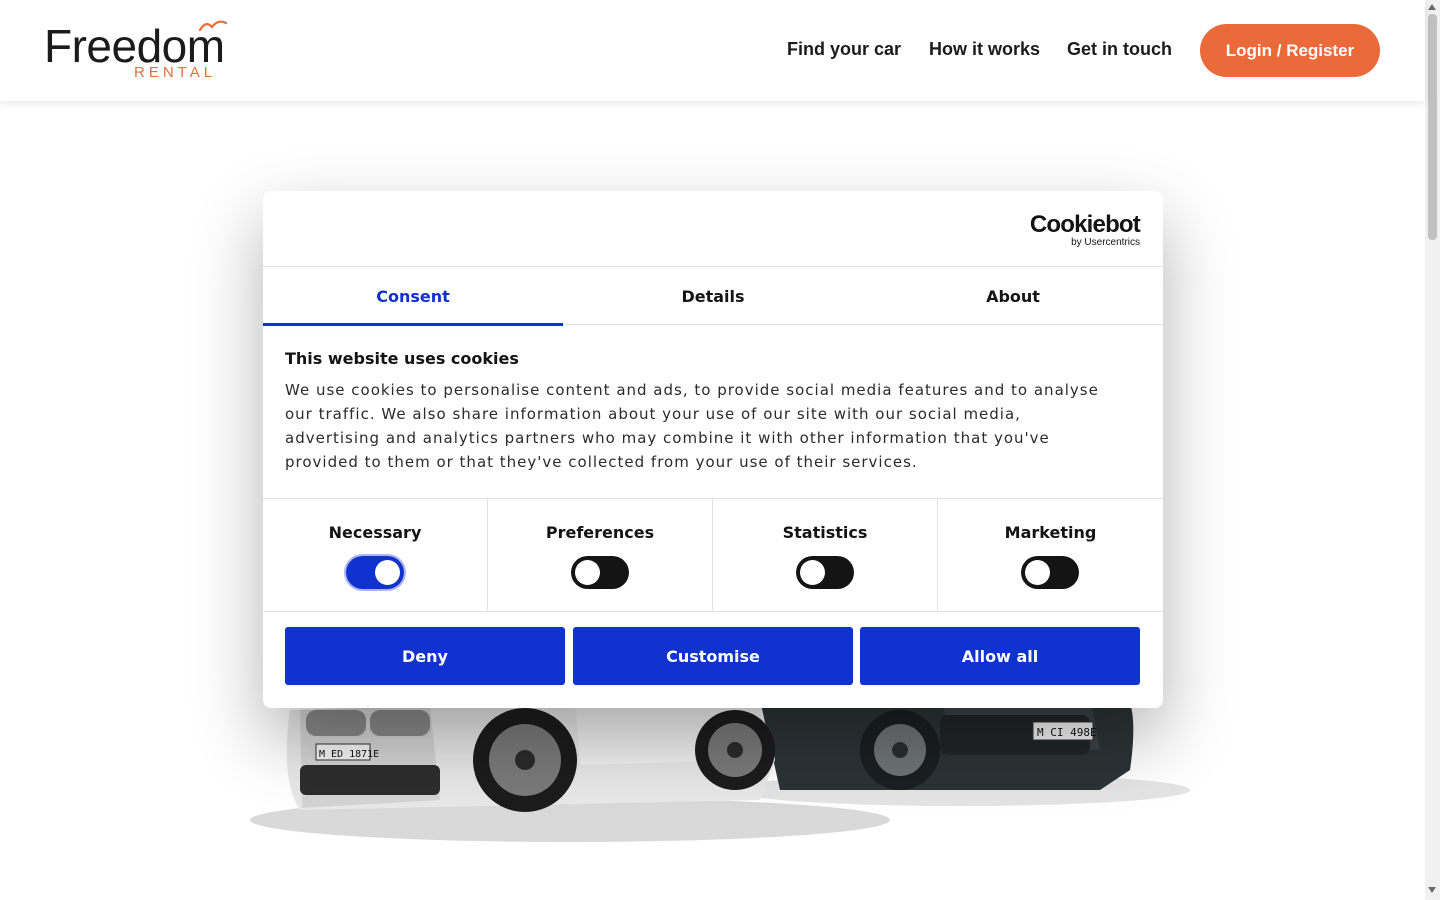 This screenshot has width=1440, height=900. Describe the element at coordinates (425, 656) in the screenshot. I see `deny-button: Deny` at that location.